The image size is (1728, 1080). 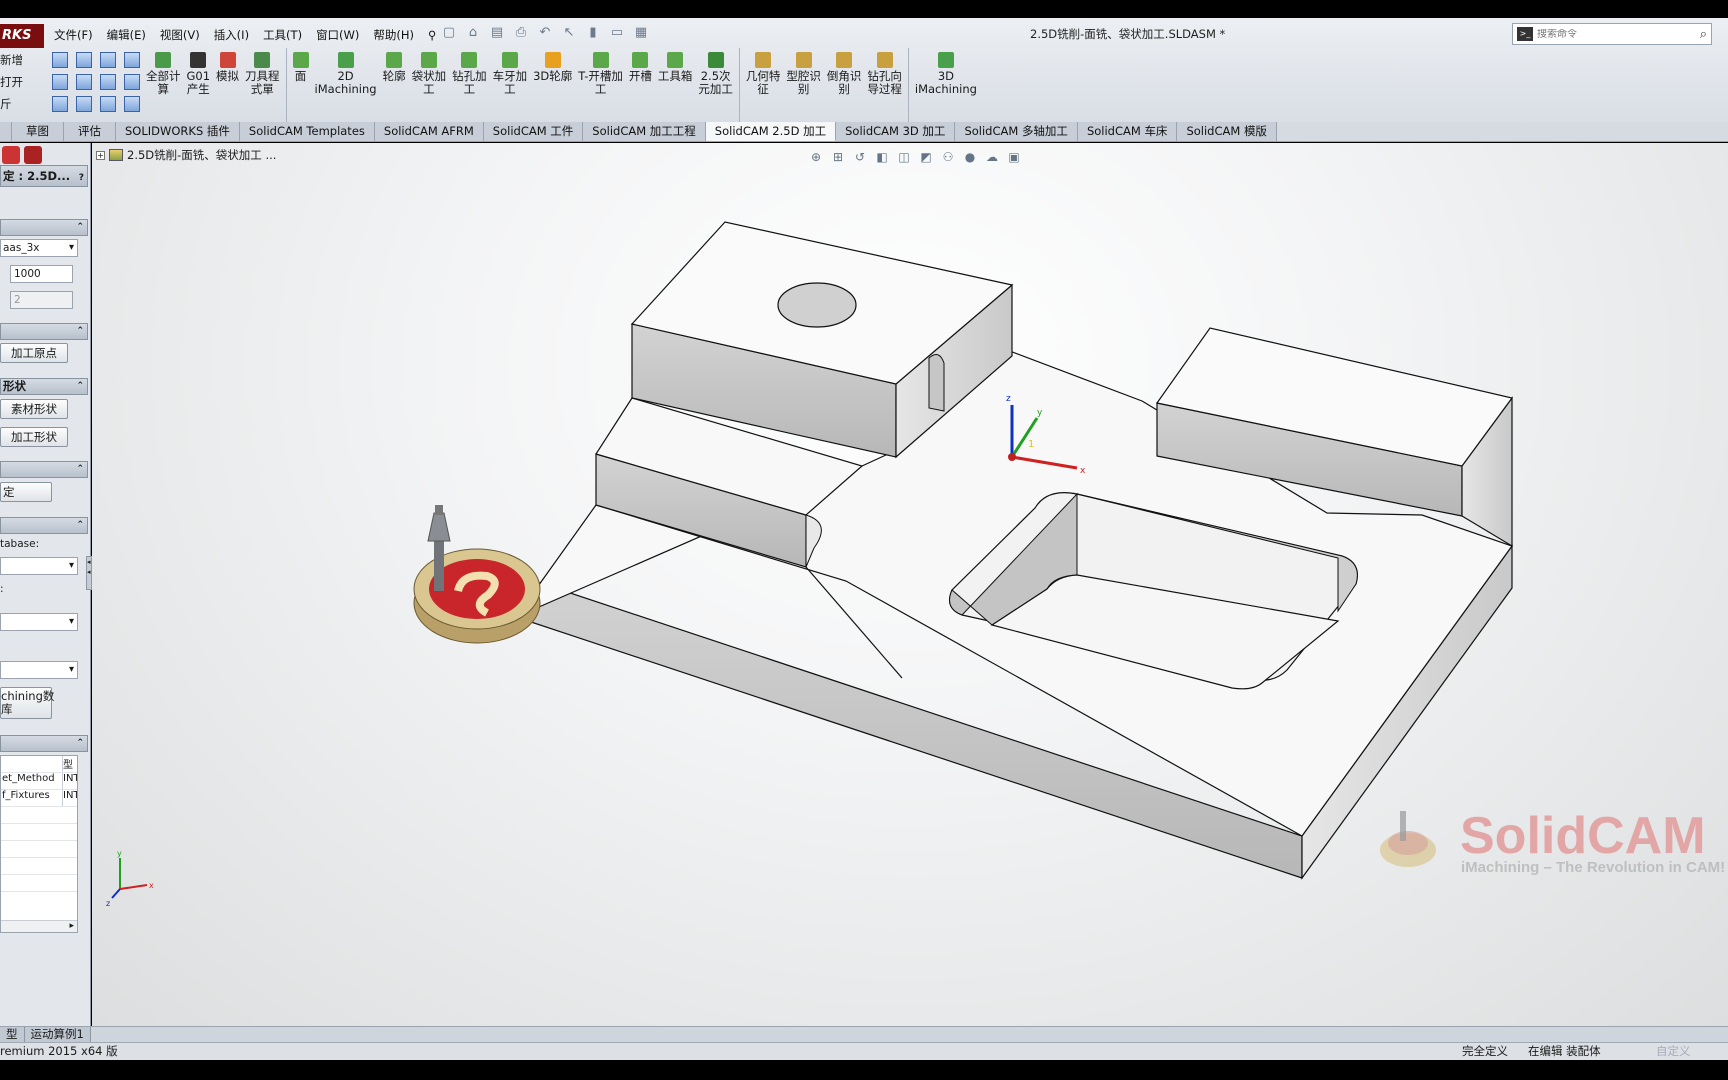 What do you see at coordinates (22, 36) in the screenshot?
I see `solidworks-logo: RKS` at bounding box center [22, 36].